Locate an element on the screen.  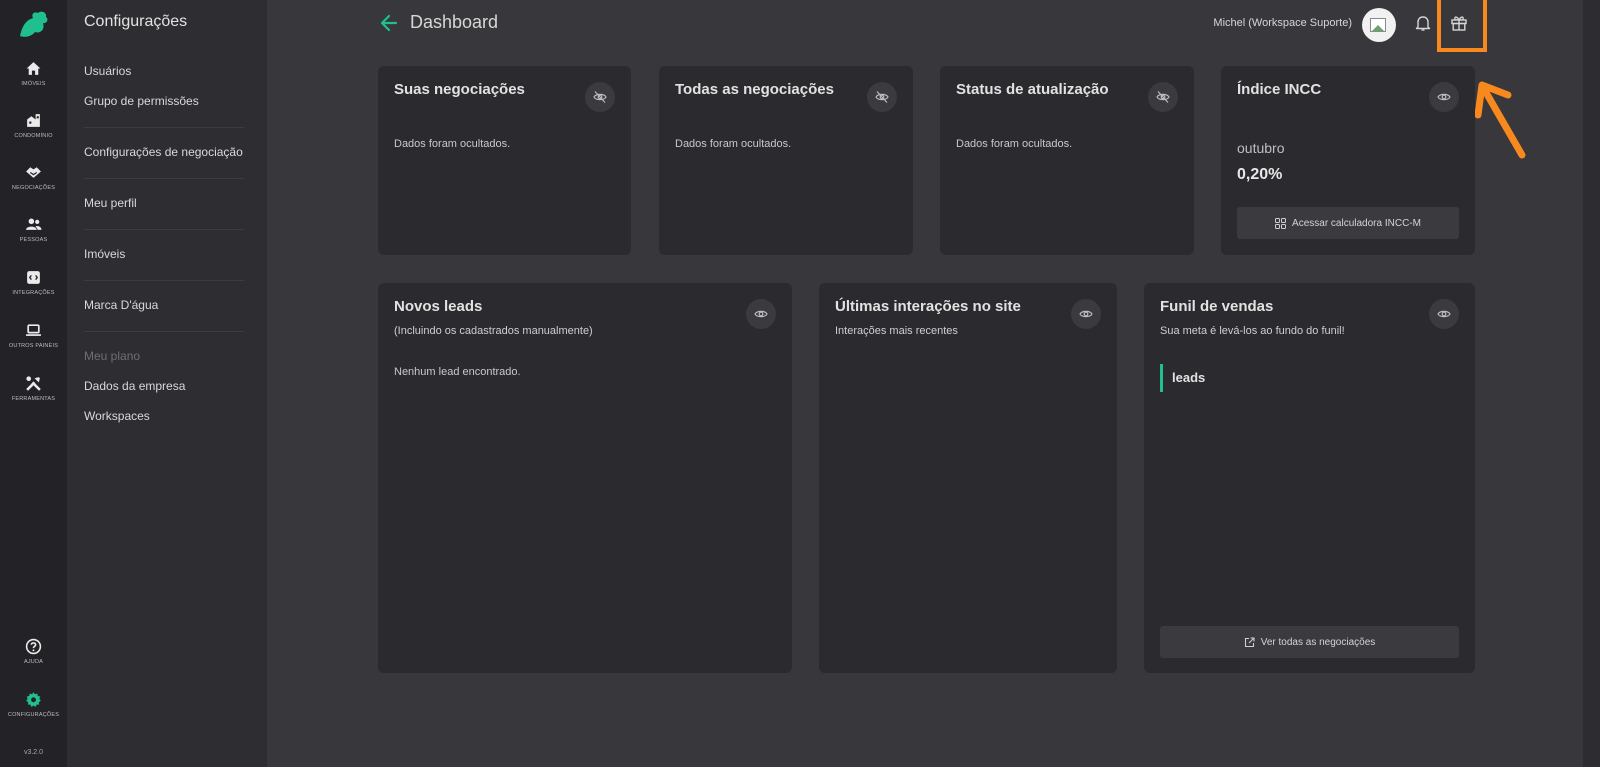
rail-item-label: PESSOAS is located at coordinates (33, 240).